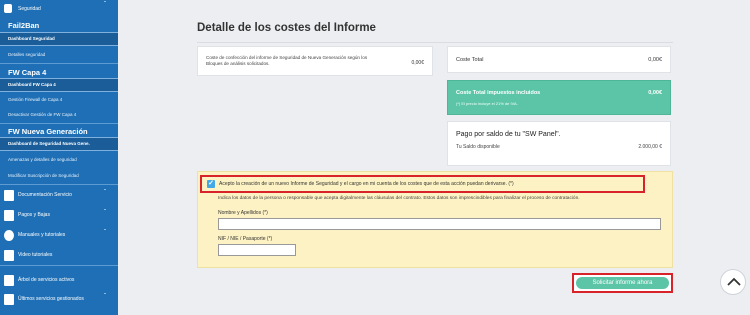  What do you see at coordinates (59, 236) in the screenshot?
I see `sidebar-item-manuales: Manuales y tutoriales ˇ` at bounding box center [59, 236].